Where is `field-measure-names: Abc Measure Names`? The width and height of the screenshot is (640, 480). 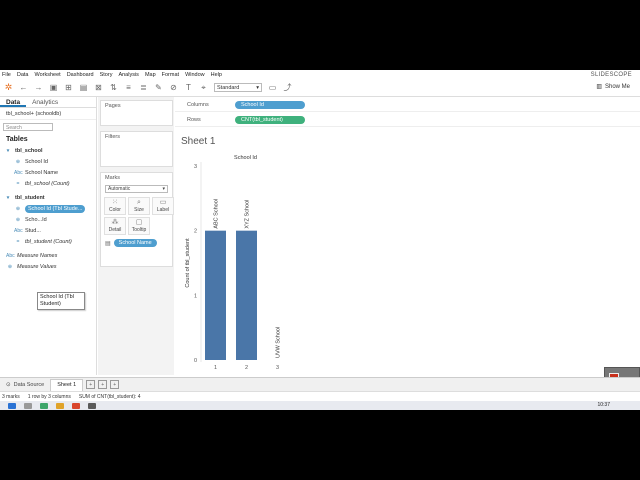 field-measure-names: Abc Measure Names is located at coordinates (48, 255).